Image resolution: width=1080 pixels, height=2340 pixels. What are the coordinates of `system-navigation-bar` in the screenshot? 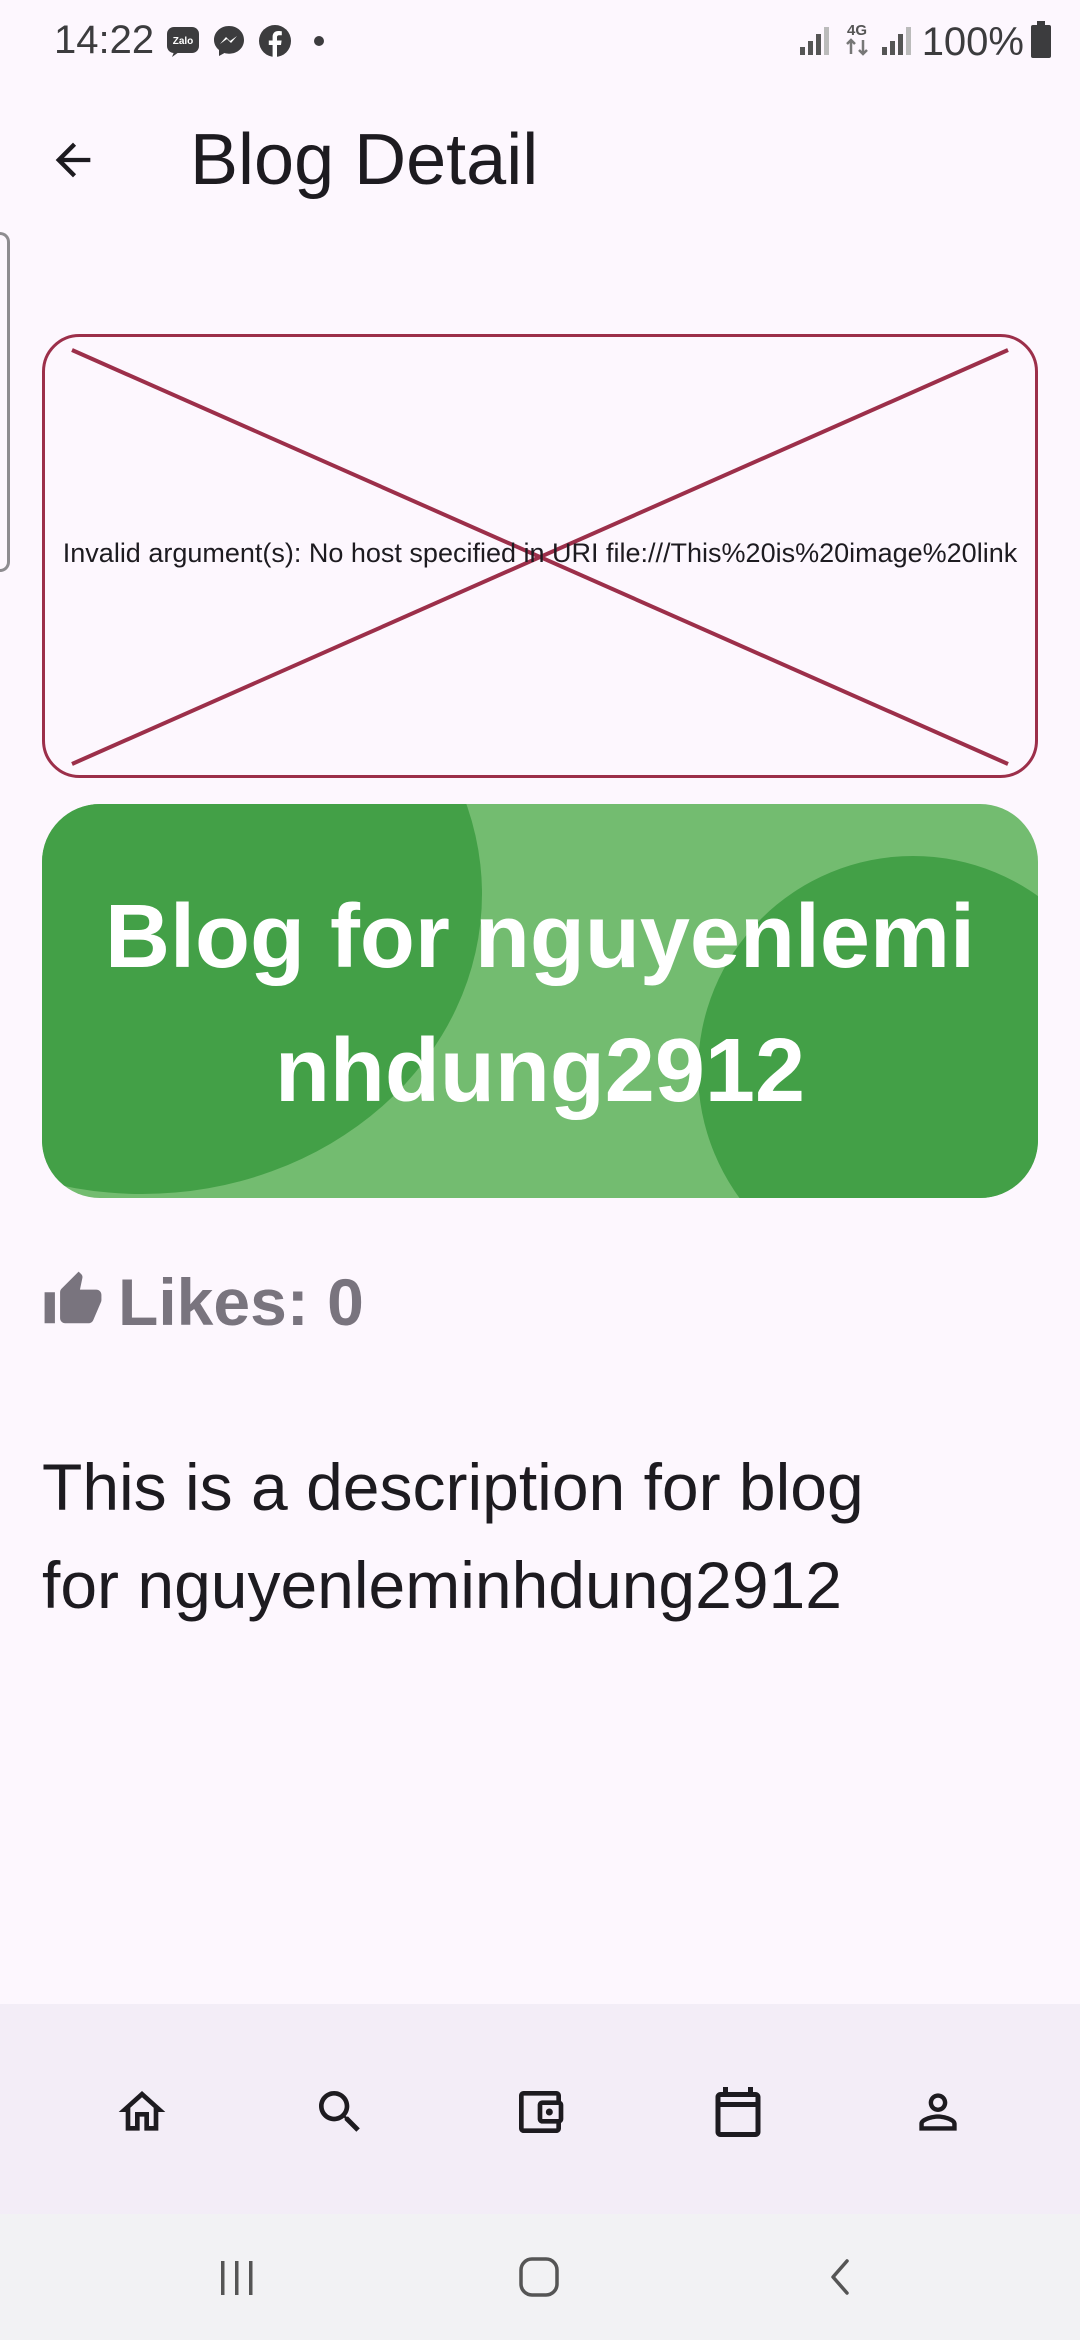 It's located at (540, 2277).